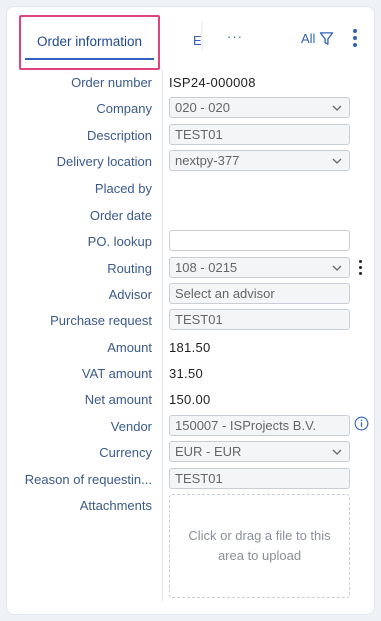 The image size is (381, 621). What do you see at coordinates (123, 188) in the screenshot?
I see `placed-by-label: Placed by` at bounding box center [123, 188].